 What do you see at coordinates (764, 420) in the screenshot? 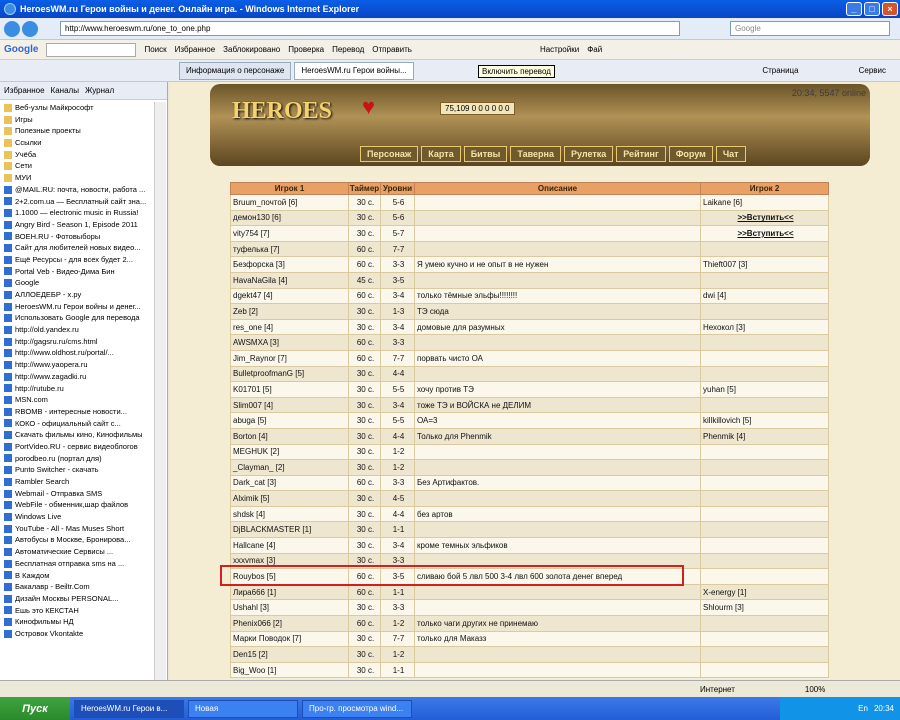
I see `player2-cell: killkillovich [5]` at bounding box center [764, 420].